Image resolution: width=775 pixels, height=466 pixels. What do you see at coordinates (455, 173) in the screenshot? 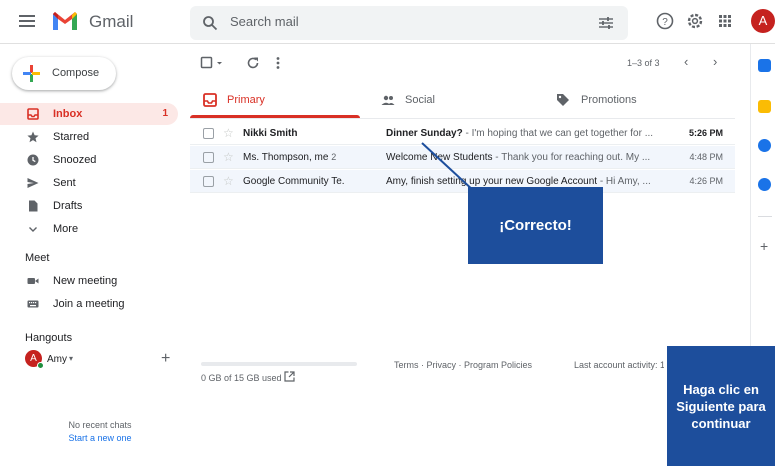
I see `tutorial-pointer-line` at bounding box center [455, 173].